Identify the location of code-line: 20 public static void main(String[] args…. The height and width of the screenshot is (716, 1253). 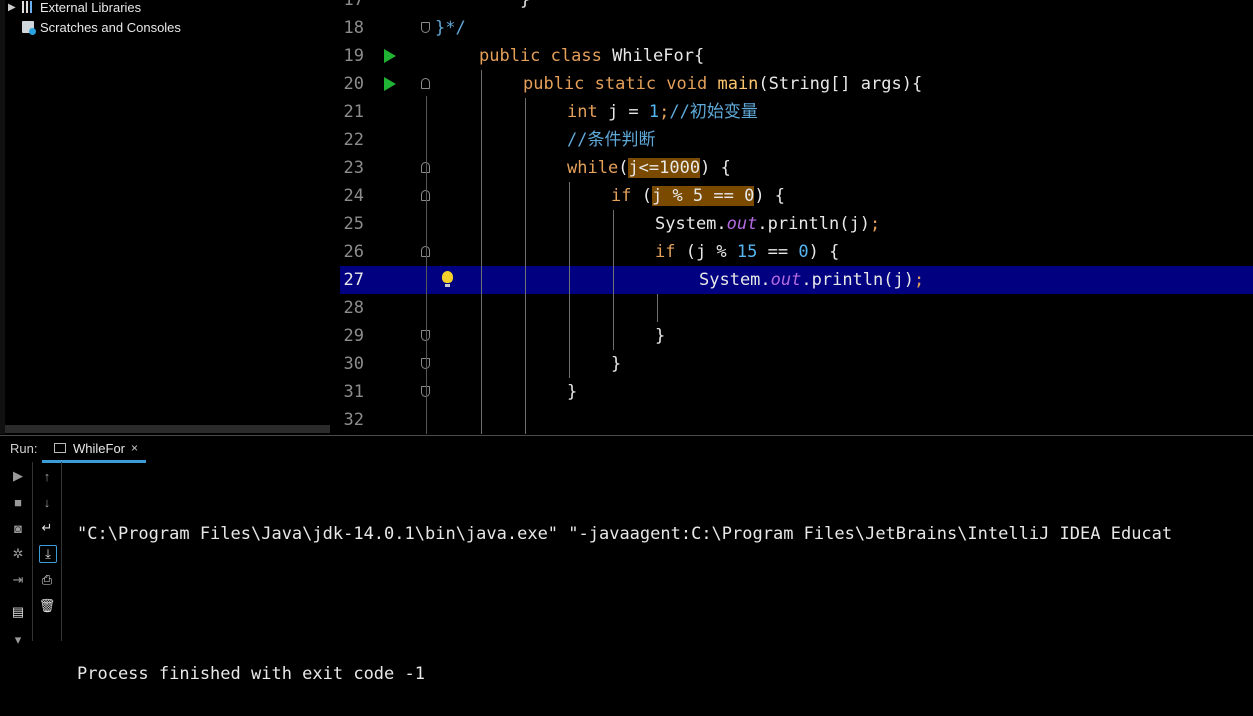
(796, 84).